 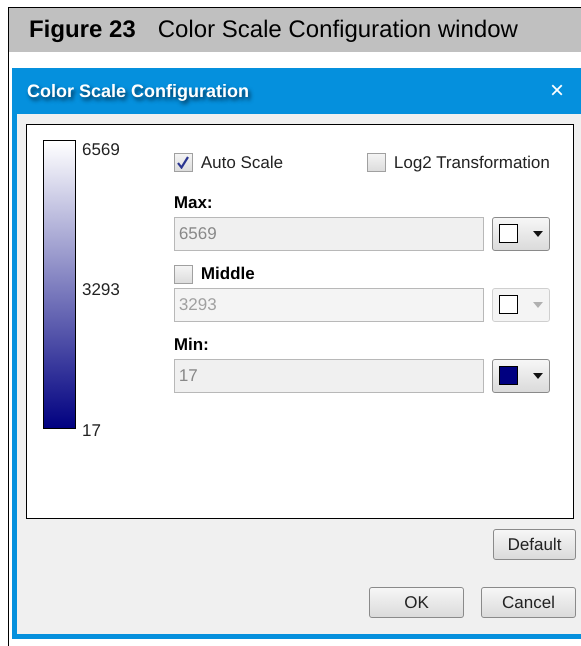 What do you see at coordinates (101, 290) in the screenshot?
I see `scale-label: 3293` at bounding box center [101, 290].